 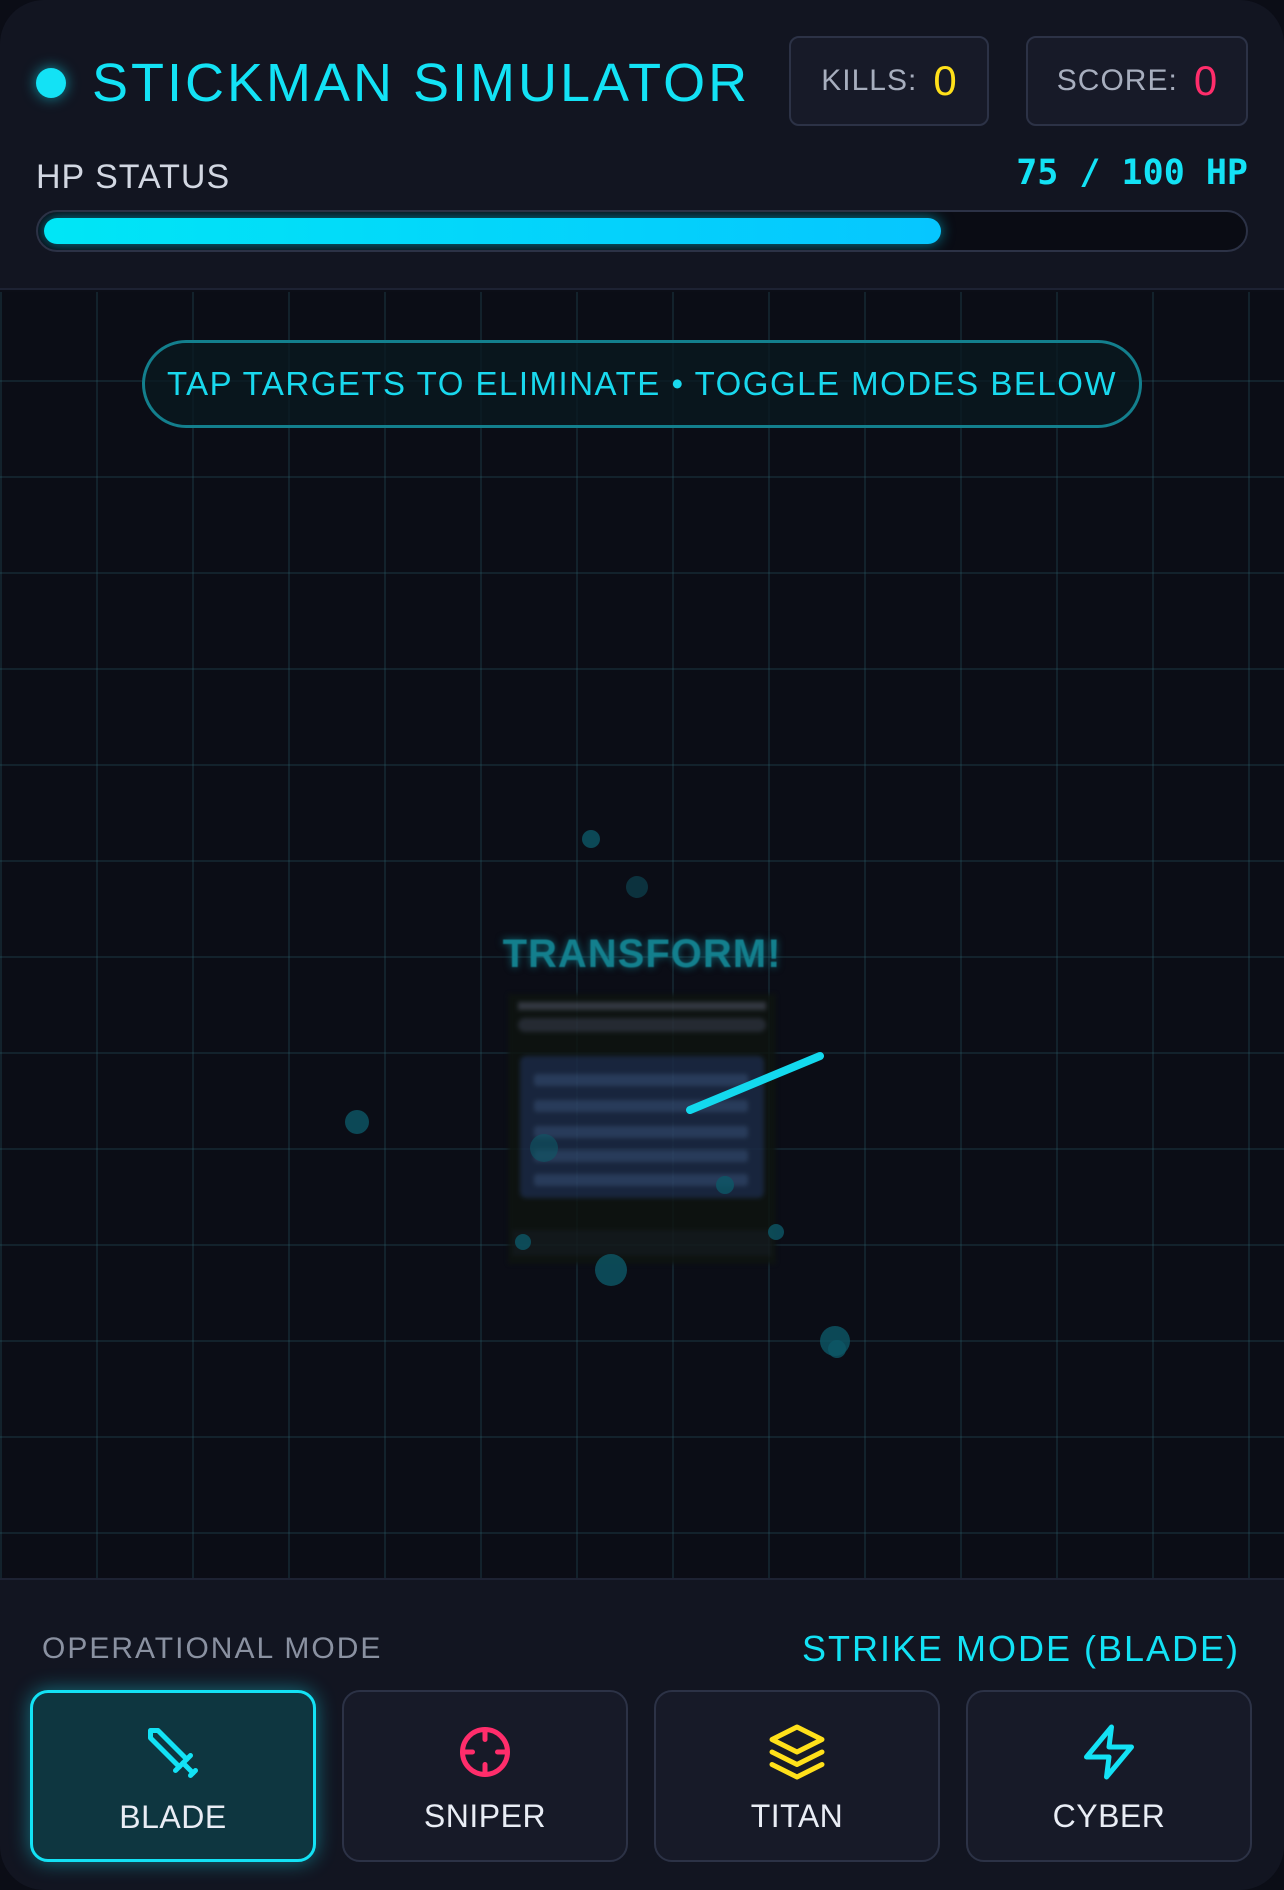 What do you see at coordinates (133, 177) in the screenshot?
I see `hp-status-label: HP STATUS` at bounding box center [133, 177].